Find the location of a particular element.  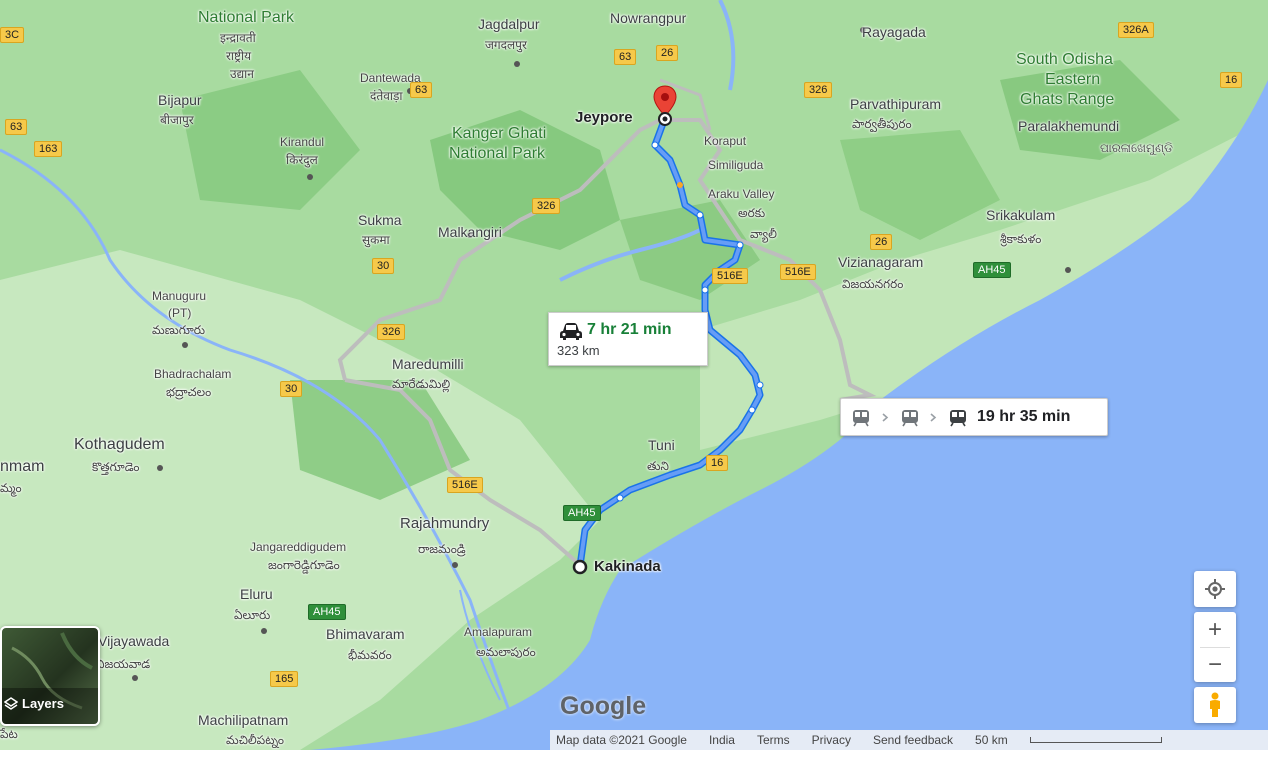

label-araku-valley: Araku Valley is located at coordinates (741, 194).